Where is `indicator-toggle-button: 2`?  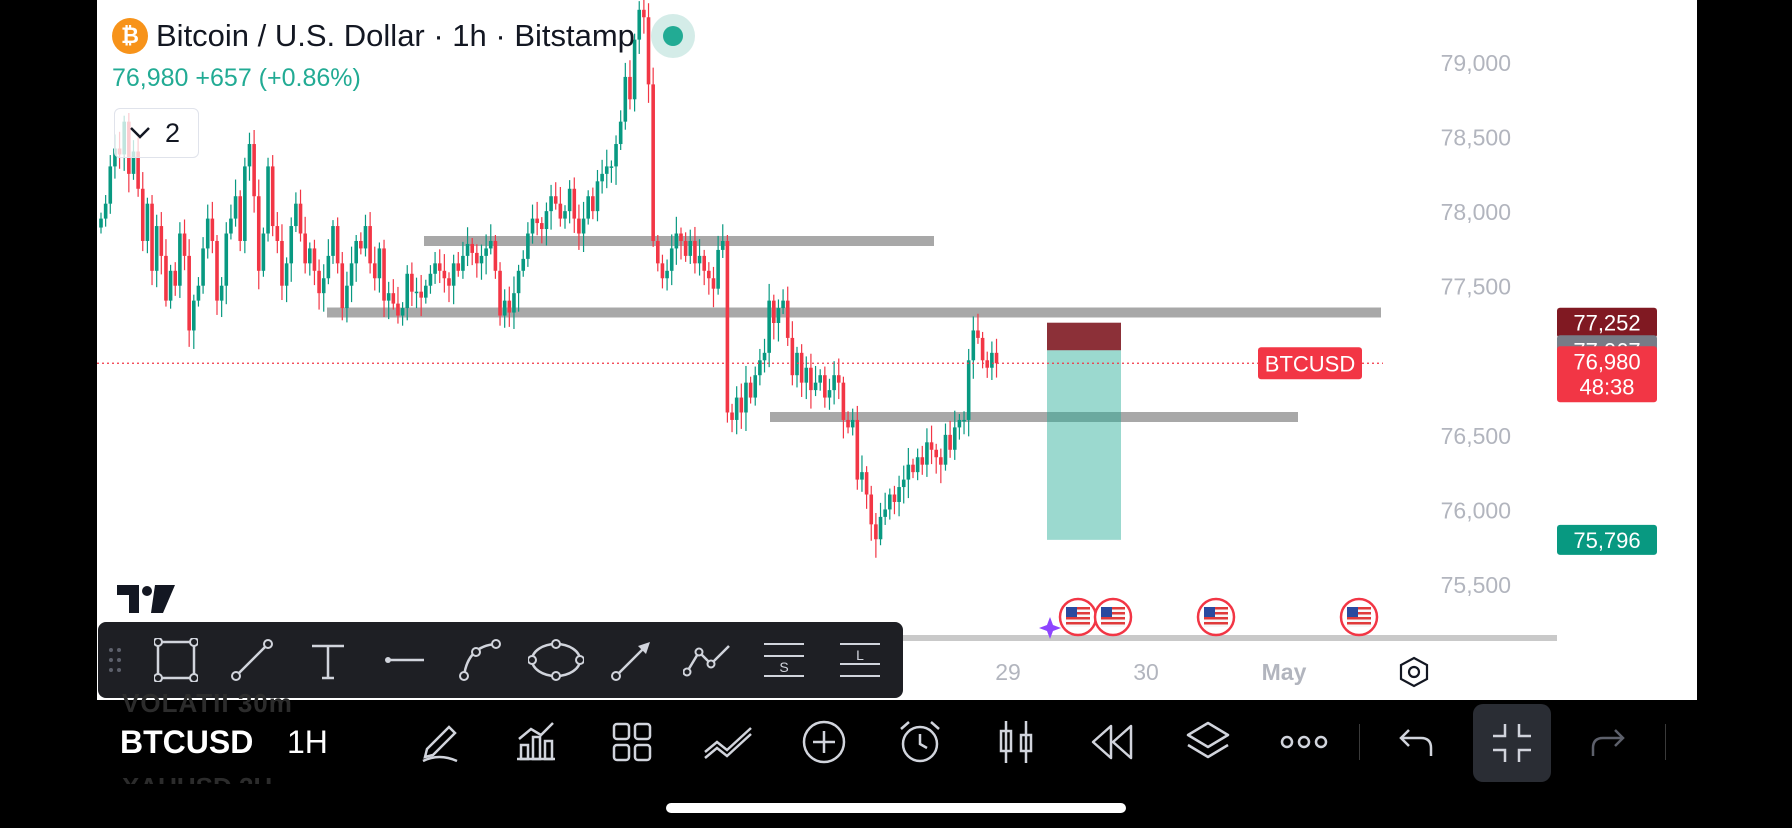 indicator-toggle-button: 2 is located at coordinates (156, 133).